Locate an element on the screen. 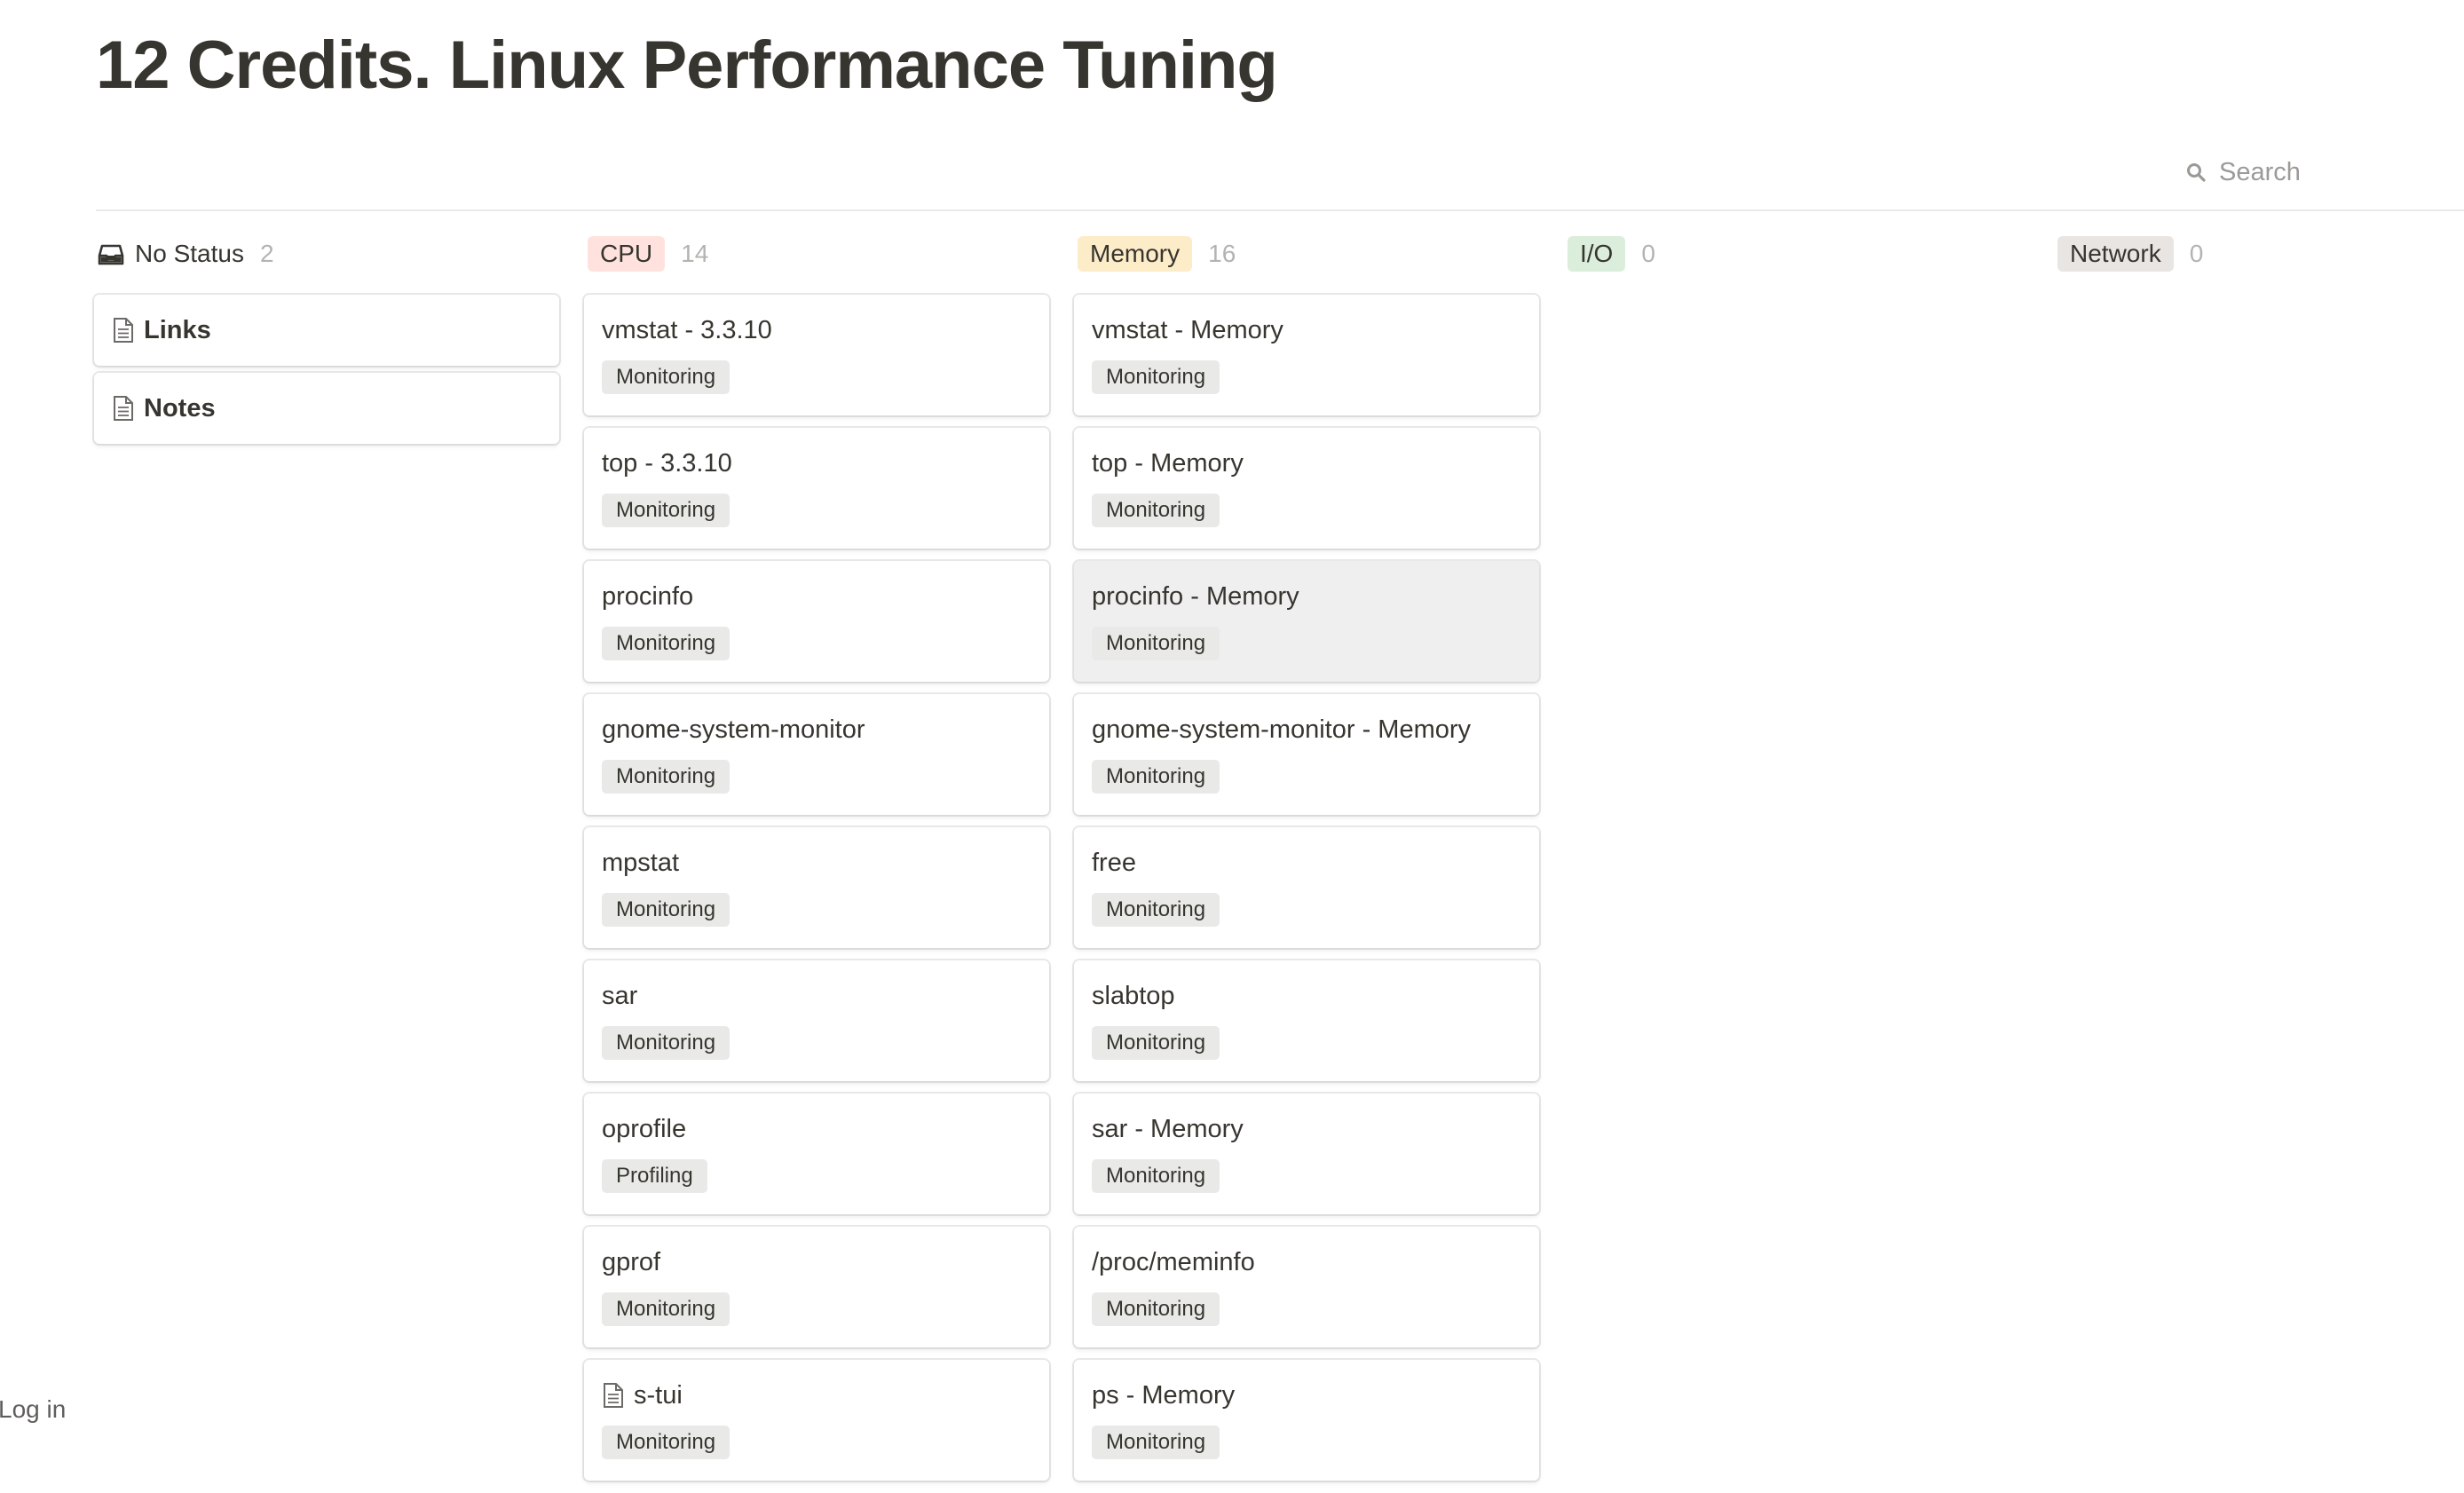 Image resolution: width=2464 pixels, height=1493 pixels. card-title: procinfo - Memory is located at coordinates (1195, 596).